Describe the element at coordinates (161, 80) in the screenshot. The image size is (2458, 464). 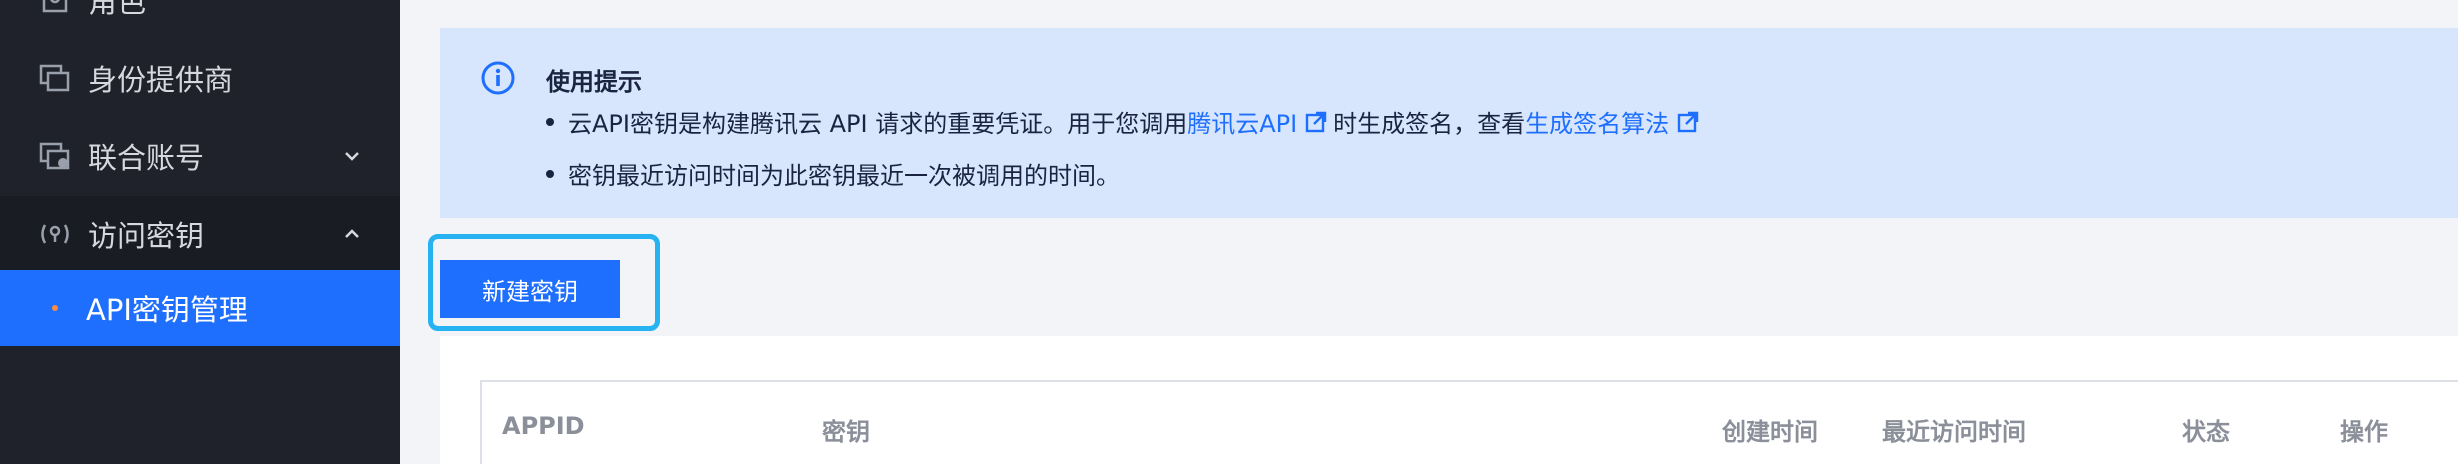
I see `sidebar-item-label: 身份提供商` at that location.